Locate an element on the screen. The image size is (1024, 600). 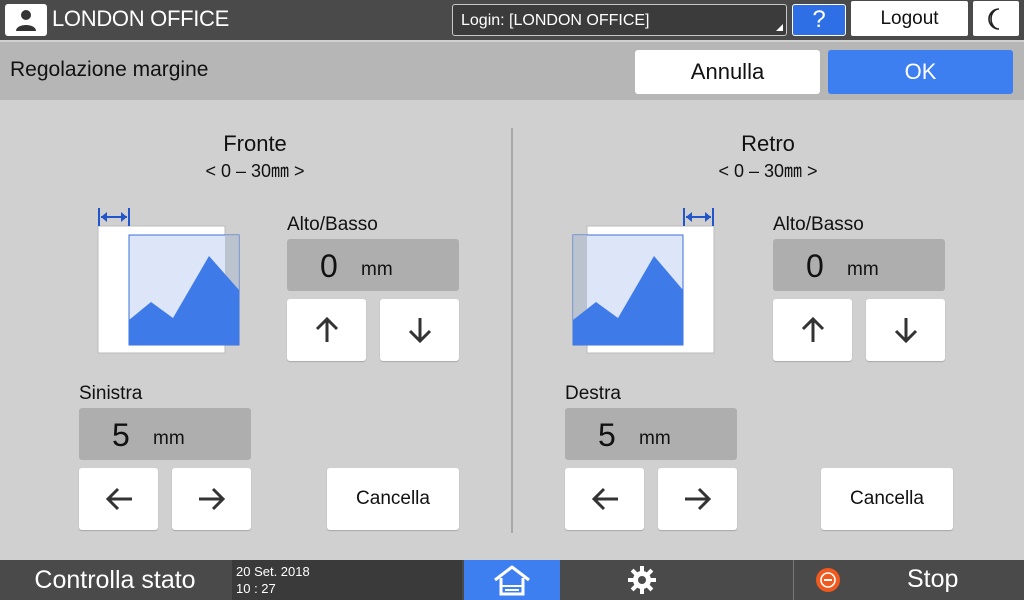
front-side-right-button is located at coordinates (211, 499).